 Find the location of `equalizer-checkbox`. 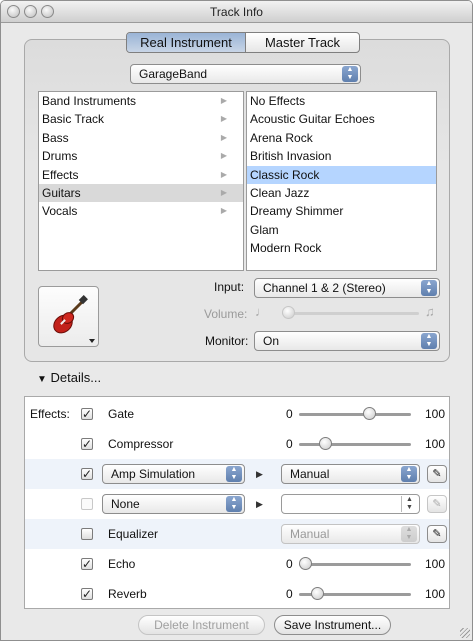

equalizer-checkbox is located at coordinates (87, 534).